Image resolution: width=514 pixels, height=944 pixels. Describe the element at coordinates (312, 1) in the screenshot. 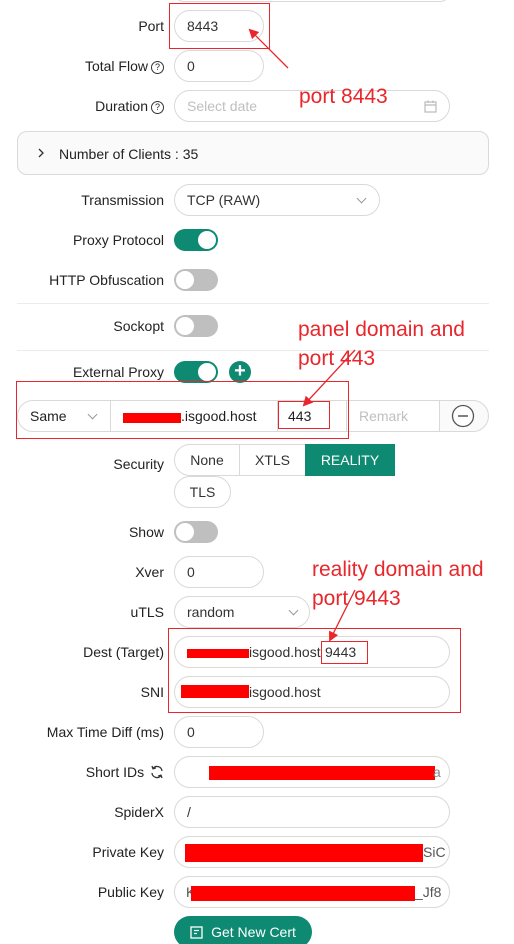

I see `top-cutoff-field` at that location.